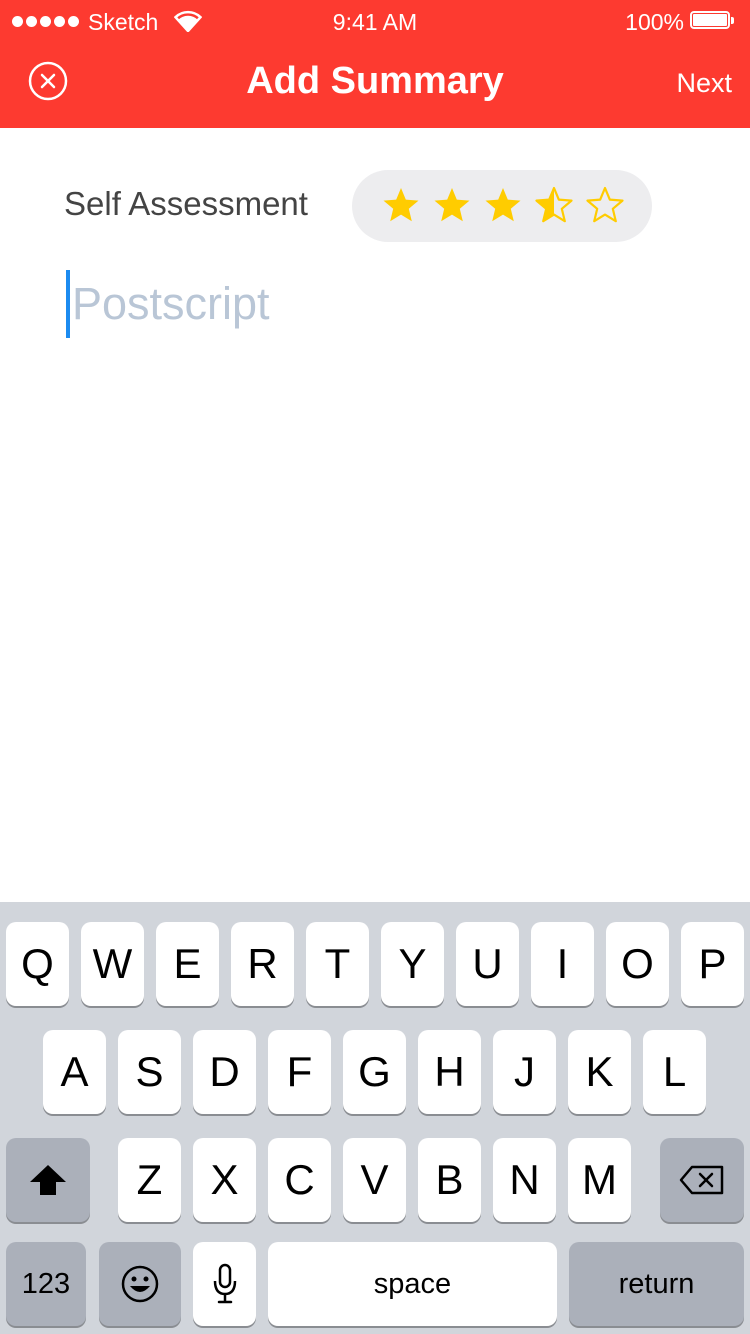 The height and width of the screenshot is (1334, 750). Describe the element at coordinates (68, 304) in the screenshot. I see `text-cursor` at that location.